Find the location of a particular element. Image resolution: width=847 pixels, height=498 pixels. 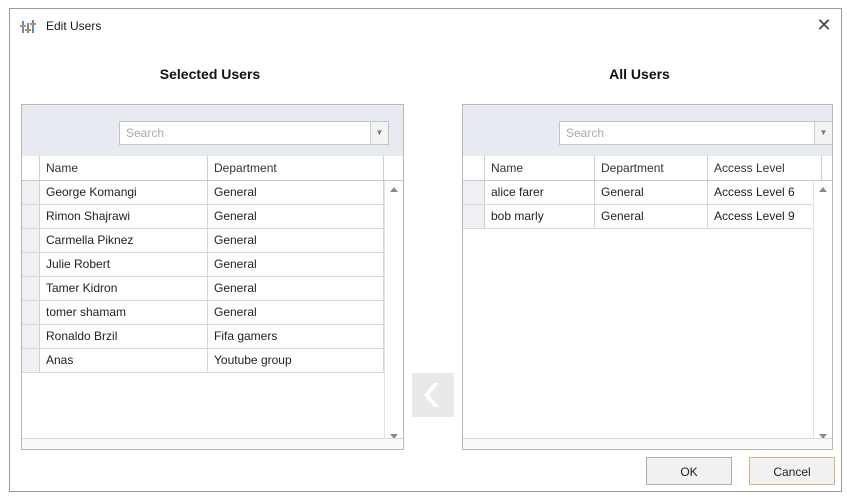

close-button: ✕ is located at coordinates (824, 25).